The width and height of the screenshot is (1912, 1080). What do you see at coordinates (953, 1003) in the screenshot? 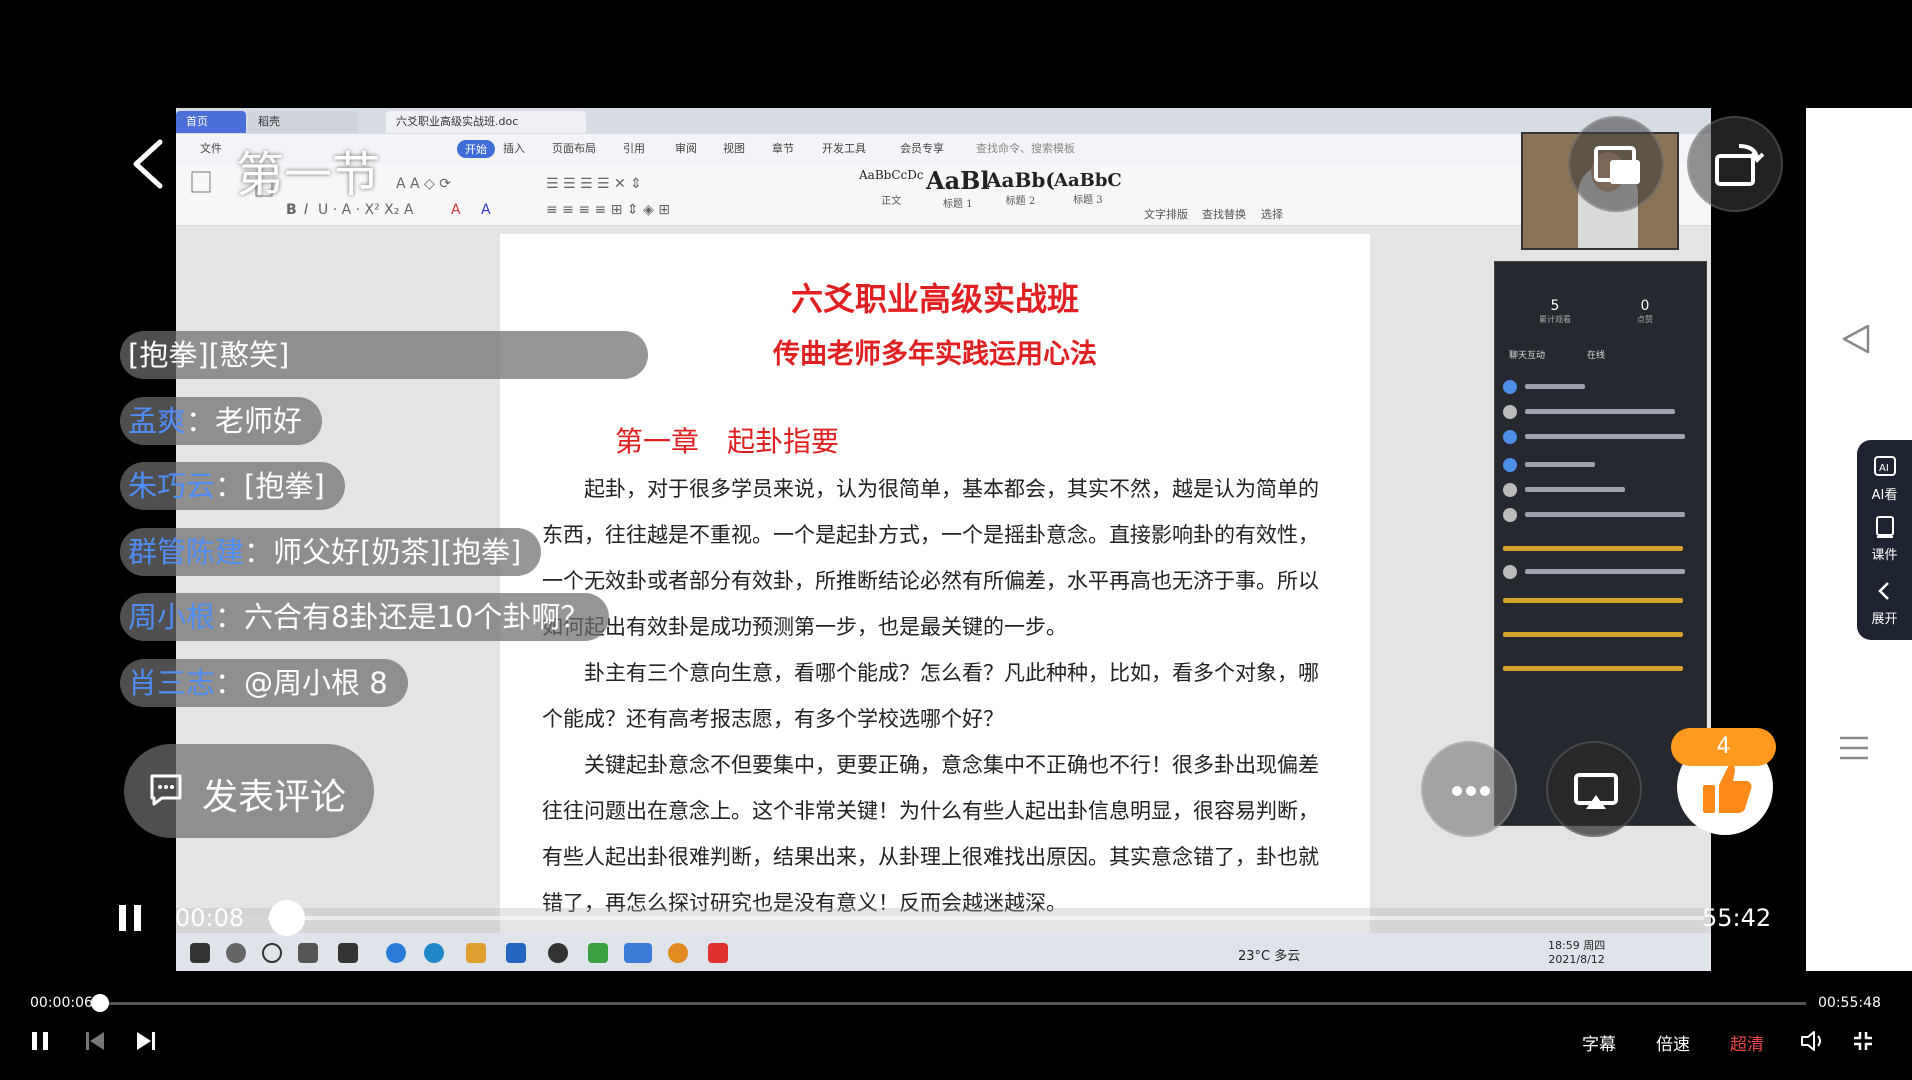
I see `bottom-progress-track` at bounding box center [953, 1003].